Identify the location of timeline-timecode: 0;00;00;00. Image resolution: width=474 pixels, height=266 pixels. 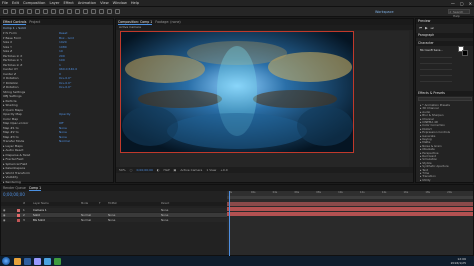
(14, 194).